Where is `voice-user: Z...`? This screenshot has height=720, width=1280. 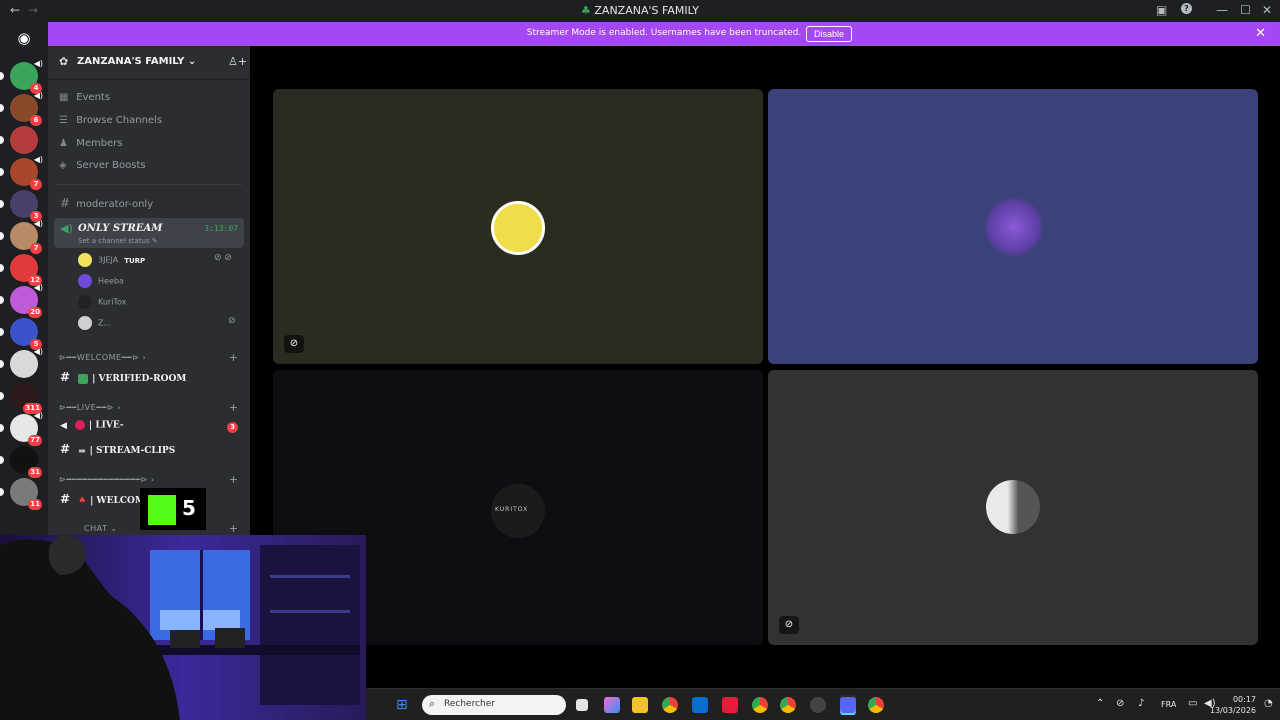 voice-user: Z... is located at coordinates (94, 323).